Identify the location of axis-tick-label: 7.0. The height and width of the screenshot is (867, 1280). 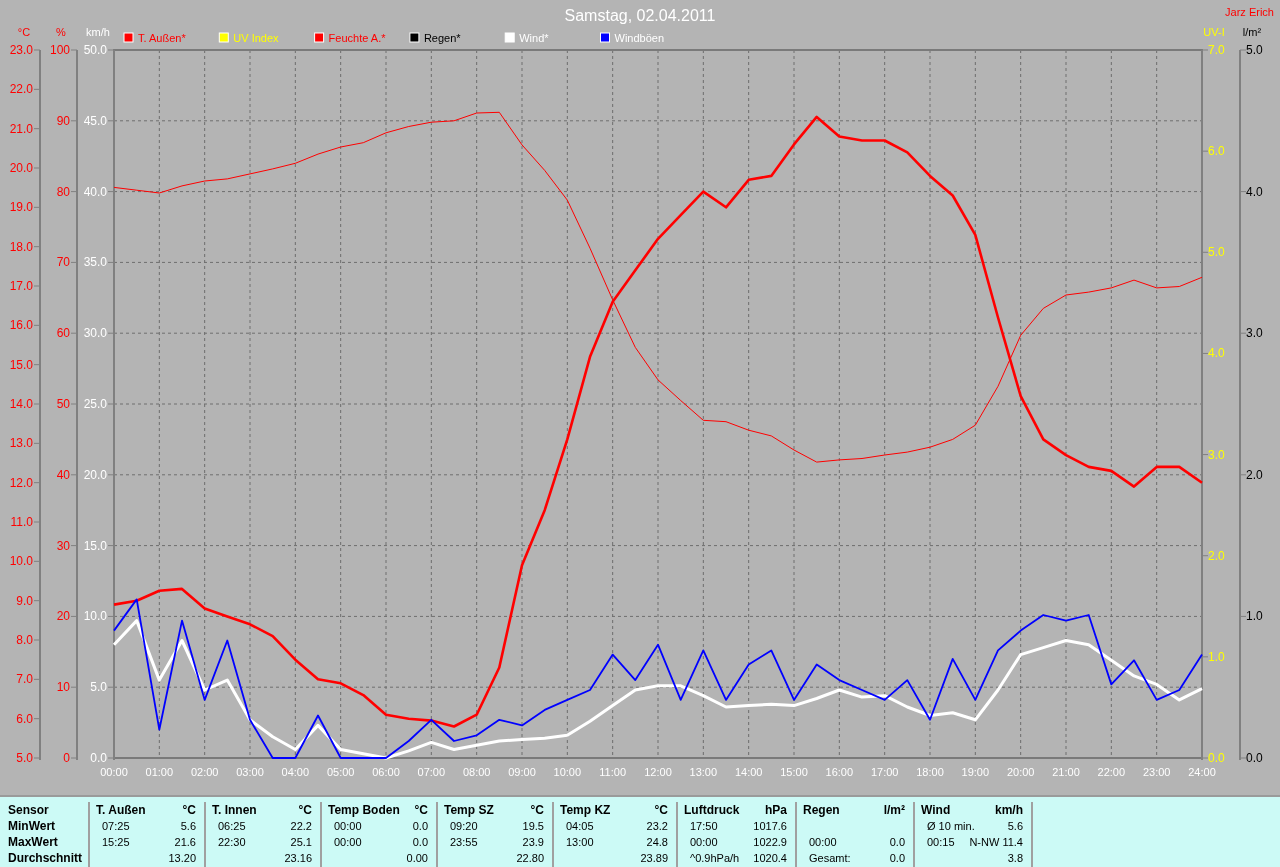
(1216, 50).